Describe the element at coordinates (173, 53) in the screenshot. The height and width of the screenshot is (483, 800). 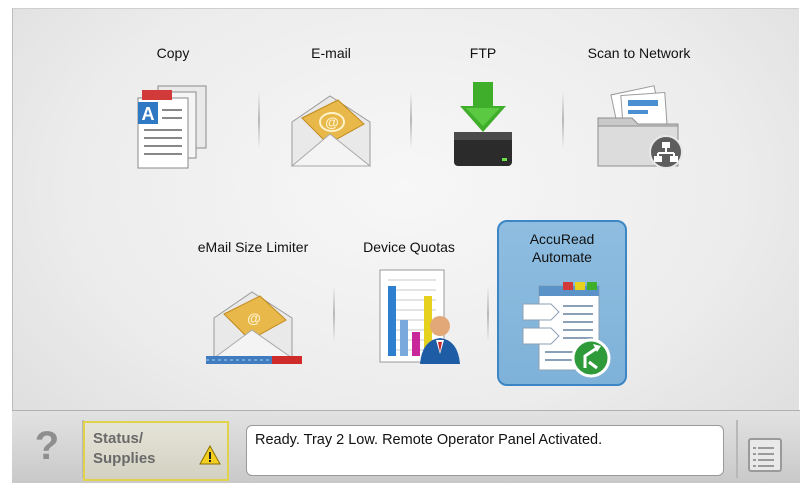
I see `tile-copy-label: Copy` at that location.